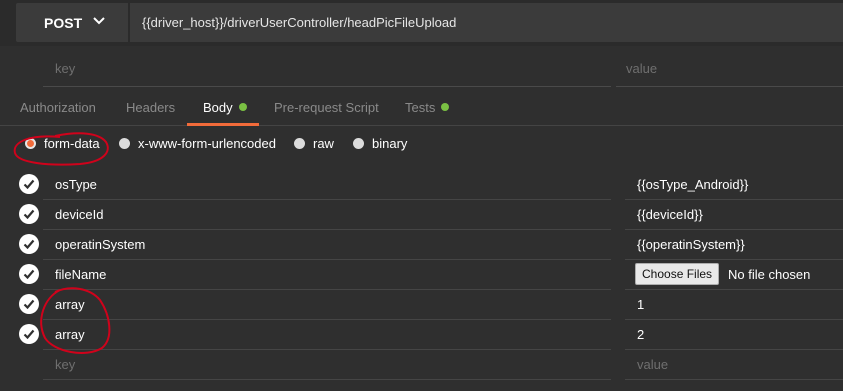 The width and height of the screenshot is (843, 391). What do you see at coordinates (327, 215) in the screenshot?
I see `form-key-field: deviceId` at bounding box center [327, 215].